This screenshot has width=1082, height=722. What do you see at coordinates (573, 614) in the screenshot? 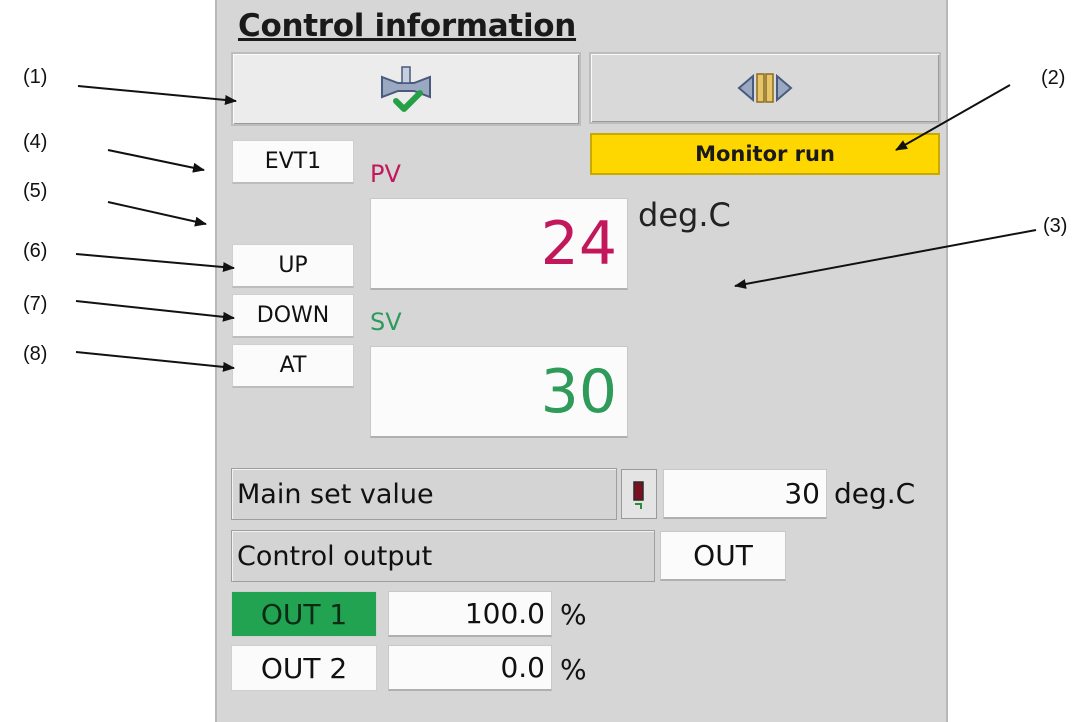
I see `out1-unit: %` at bounding box center [573, 614].